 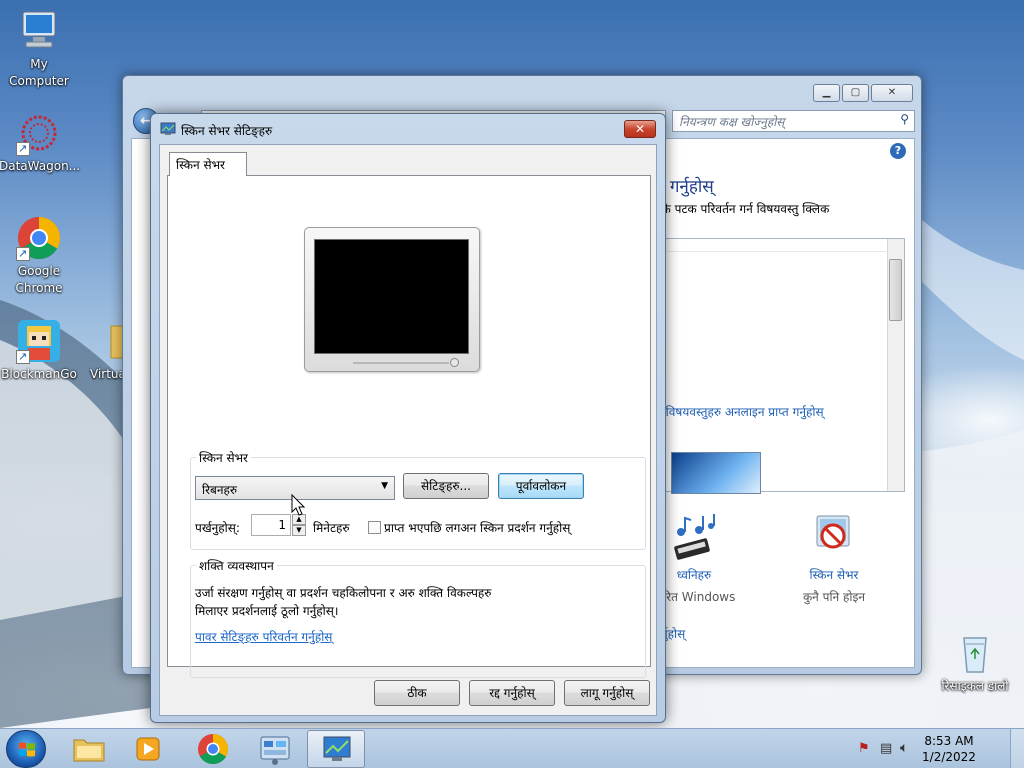 I want to click on apply-button: लागू गर्नुहोस्, so click(x=607, y=693).